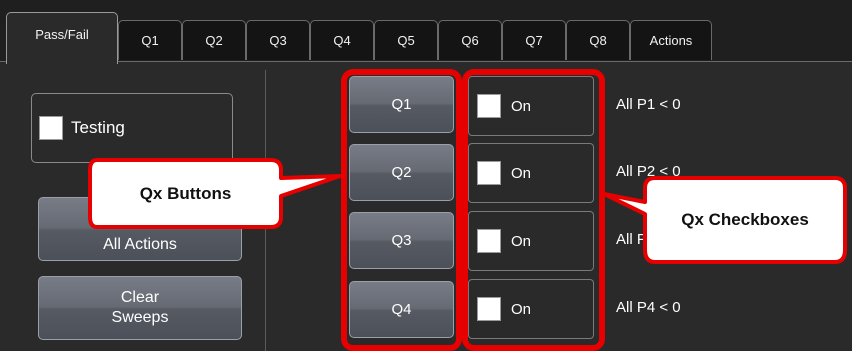 This screenshot has width=852, height=351. I want to click on tab-label: Q8, so click(598, 40).